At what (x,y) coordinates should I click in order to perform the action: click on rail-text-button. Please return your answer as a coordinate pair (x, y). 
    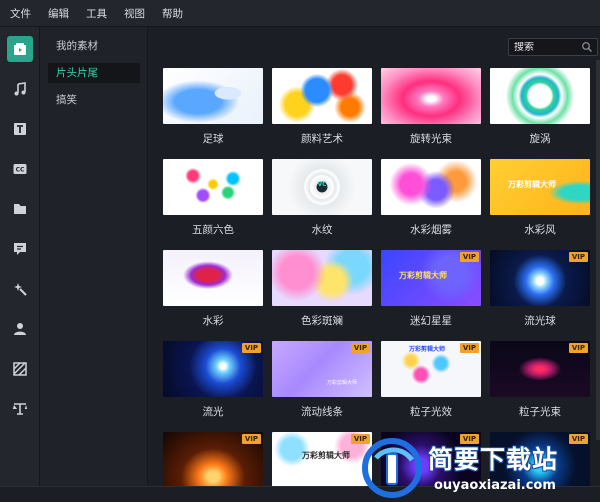
    Looking at the image, I should click on (20, 129).